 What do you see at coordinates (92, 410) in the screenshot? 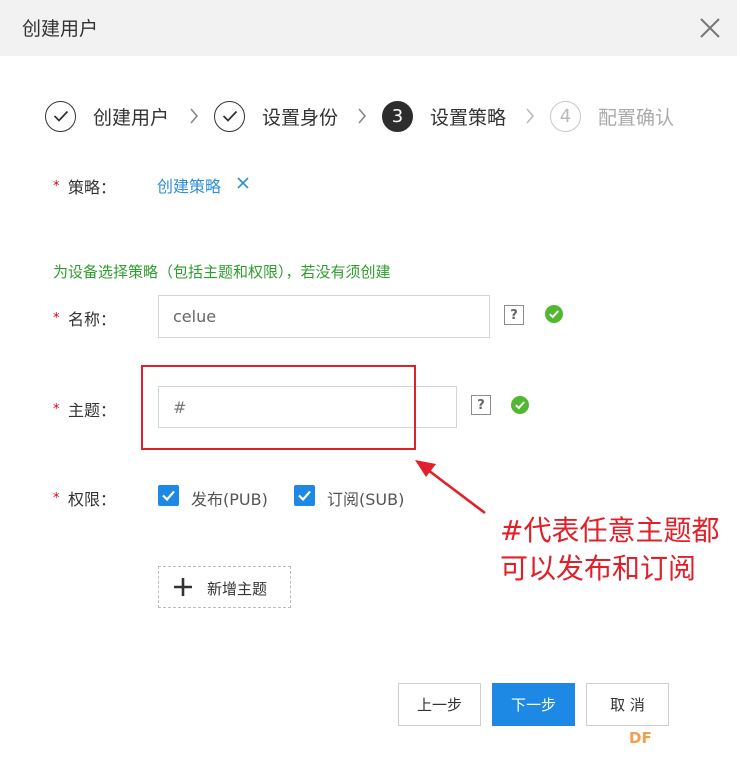
I see `topic-label: 主题：` at bounding box center [92, 410].